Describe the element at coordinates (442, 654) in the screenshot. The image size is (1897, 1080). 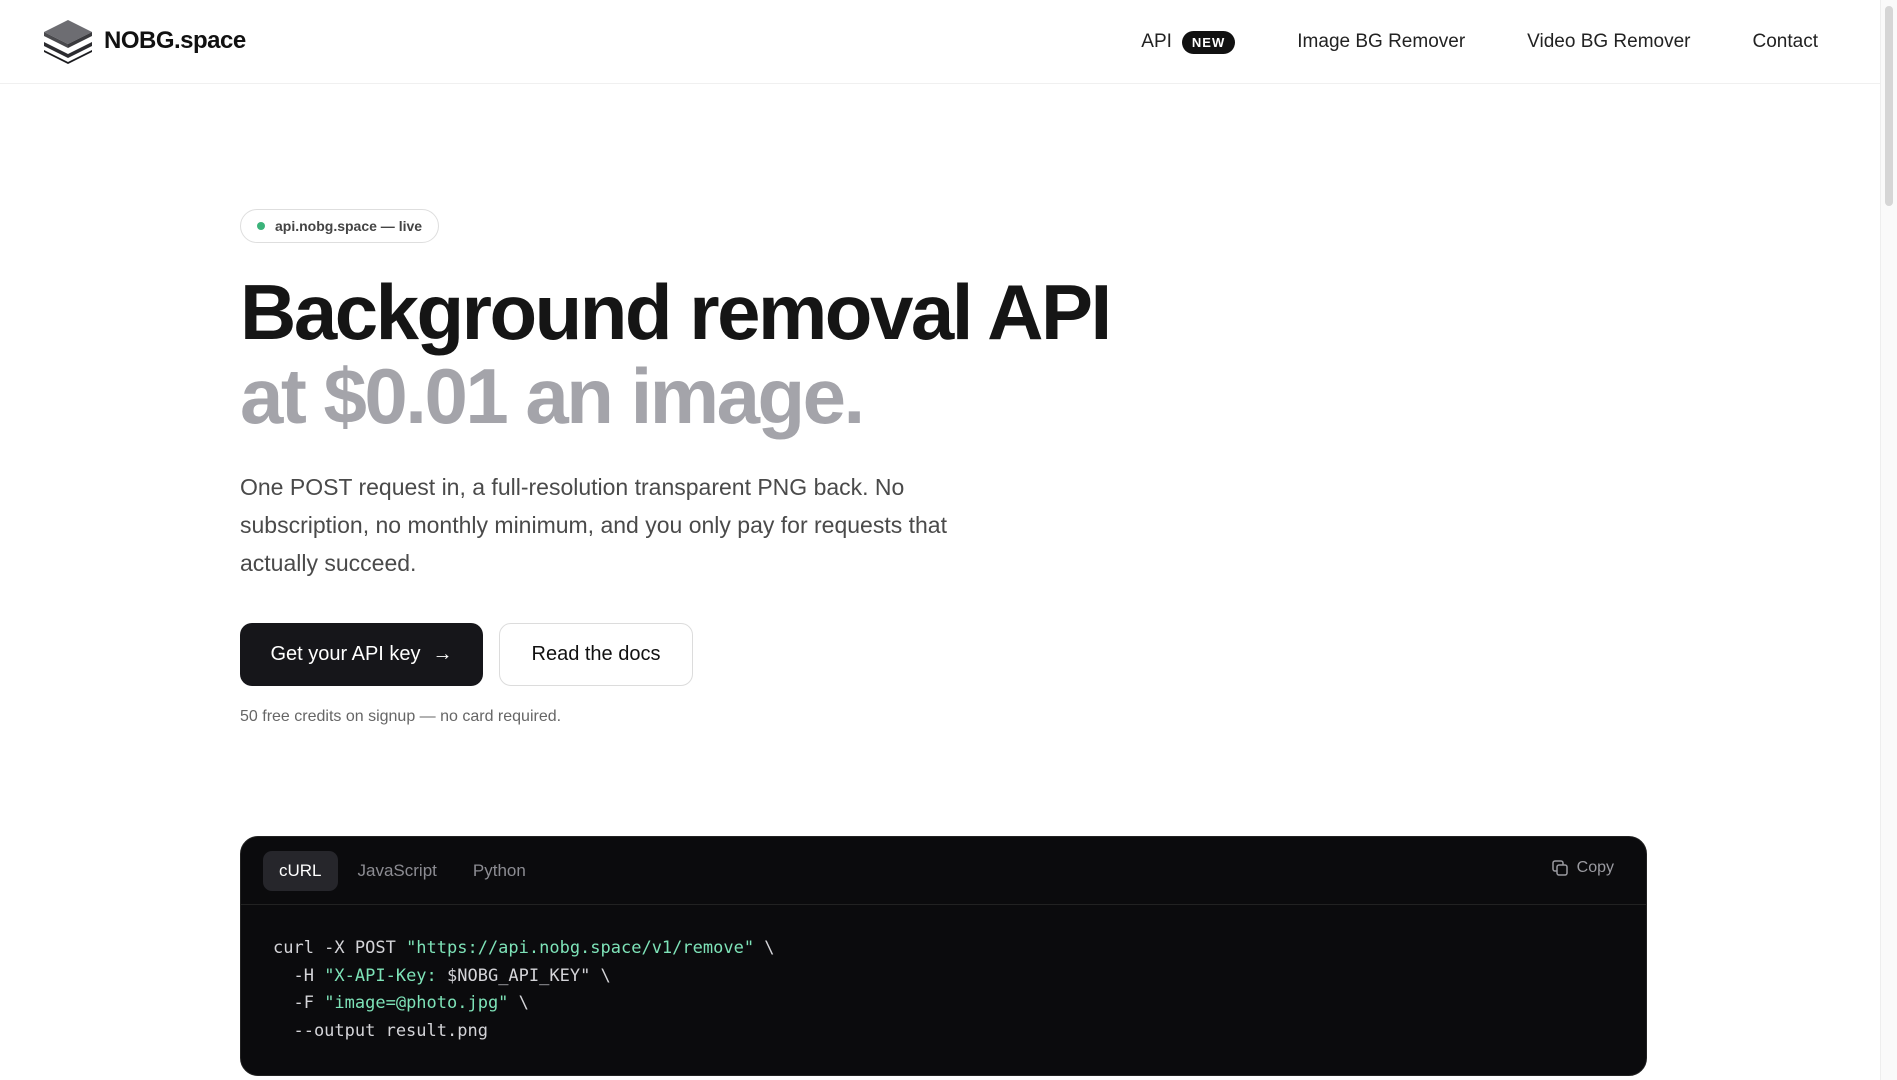
I see `arrow-right-icon: →` at that location.